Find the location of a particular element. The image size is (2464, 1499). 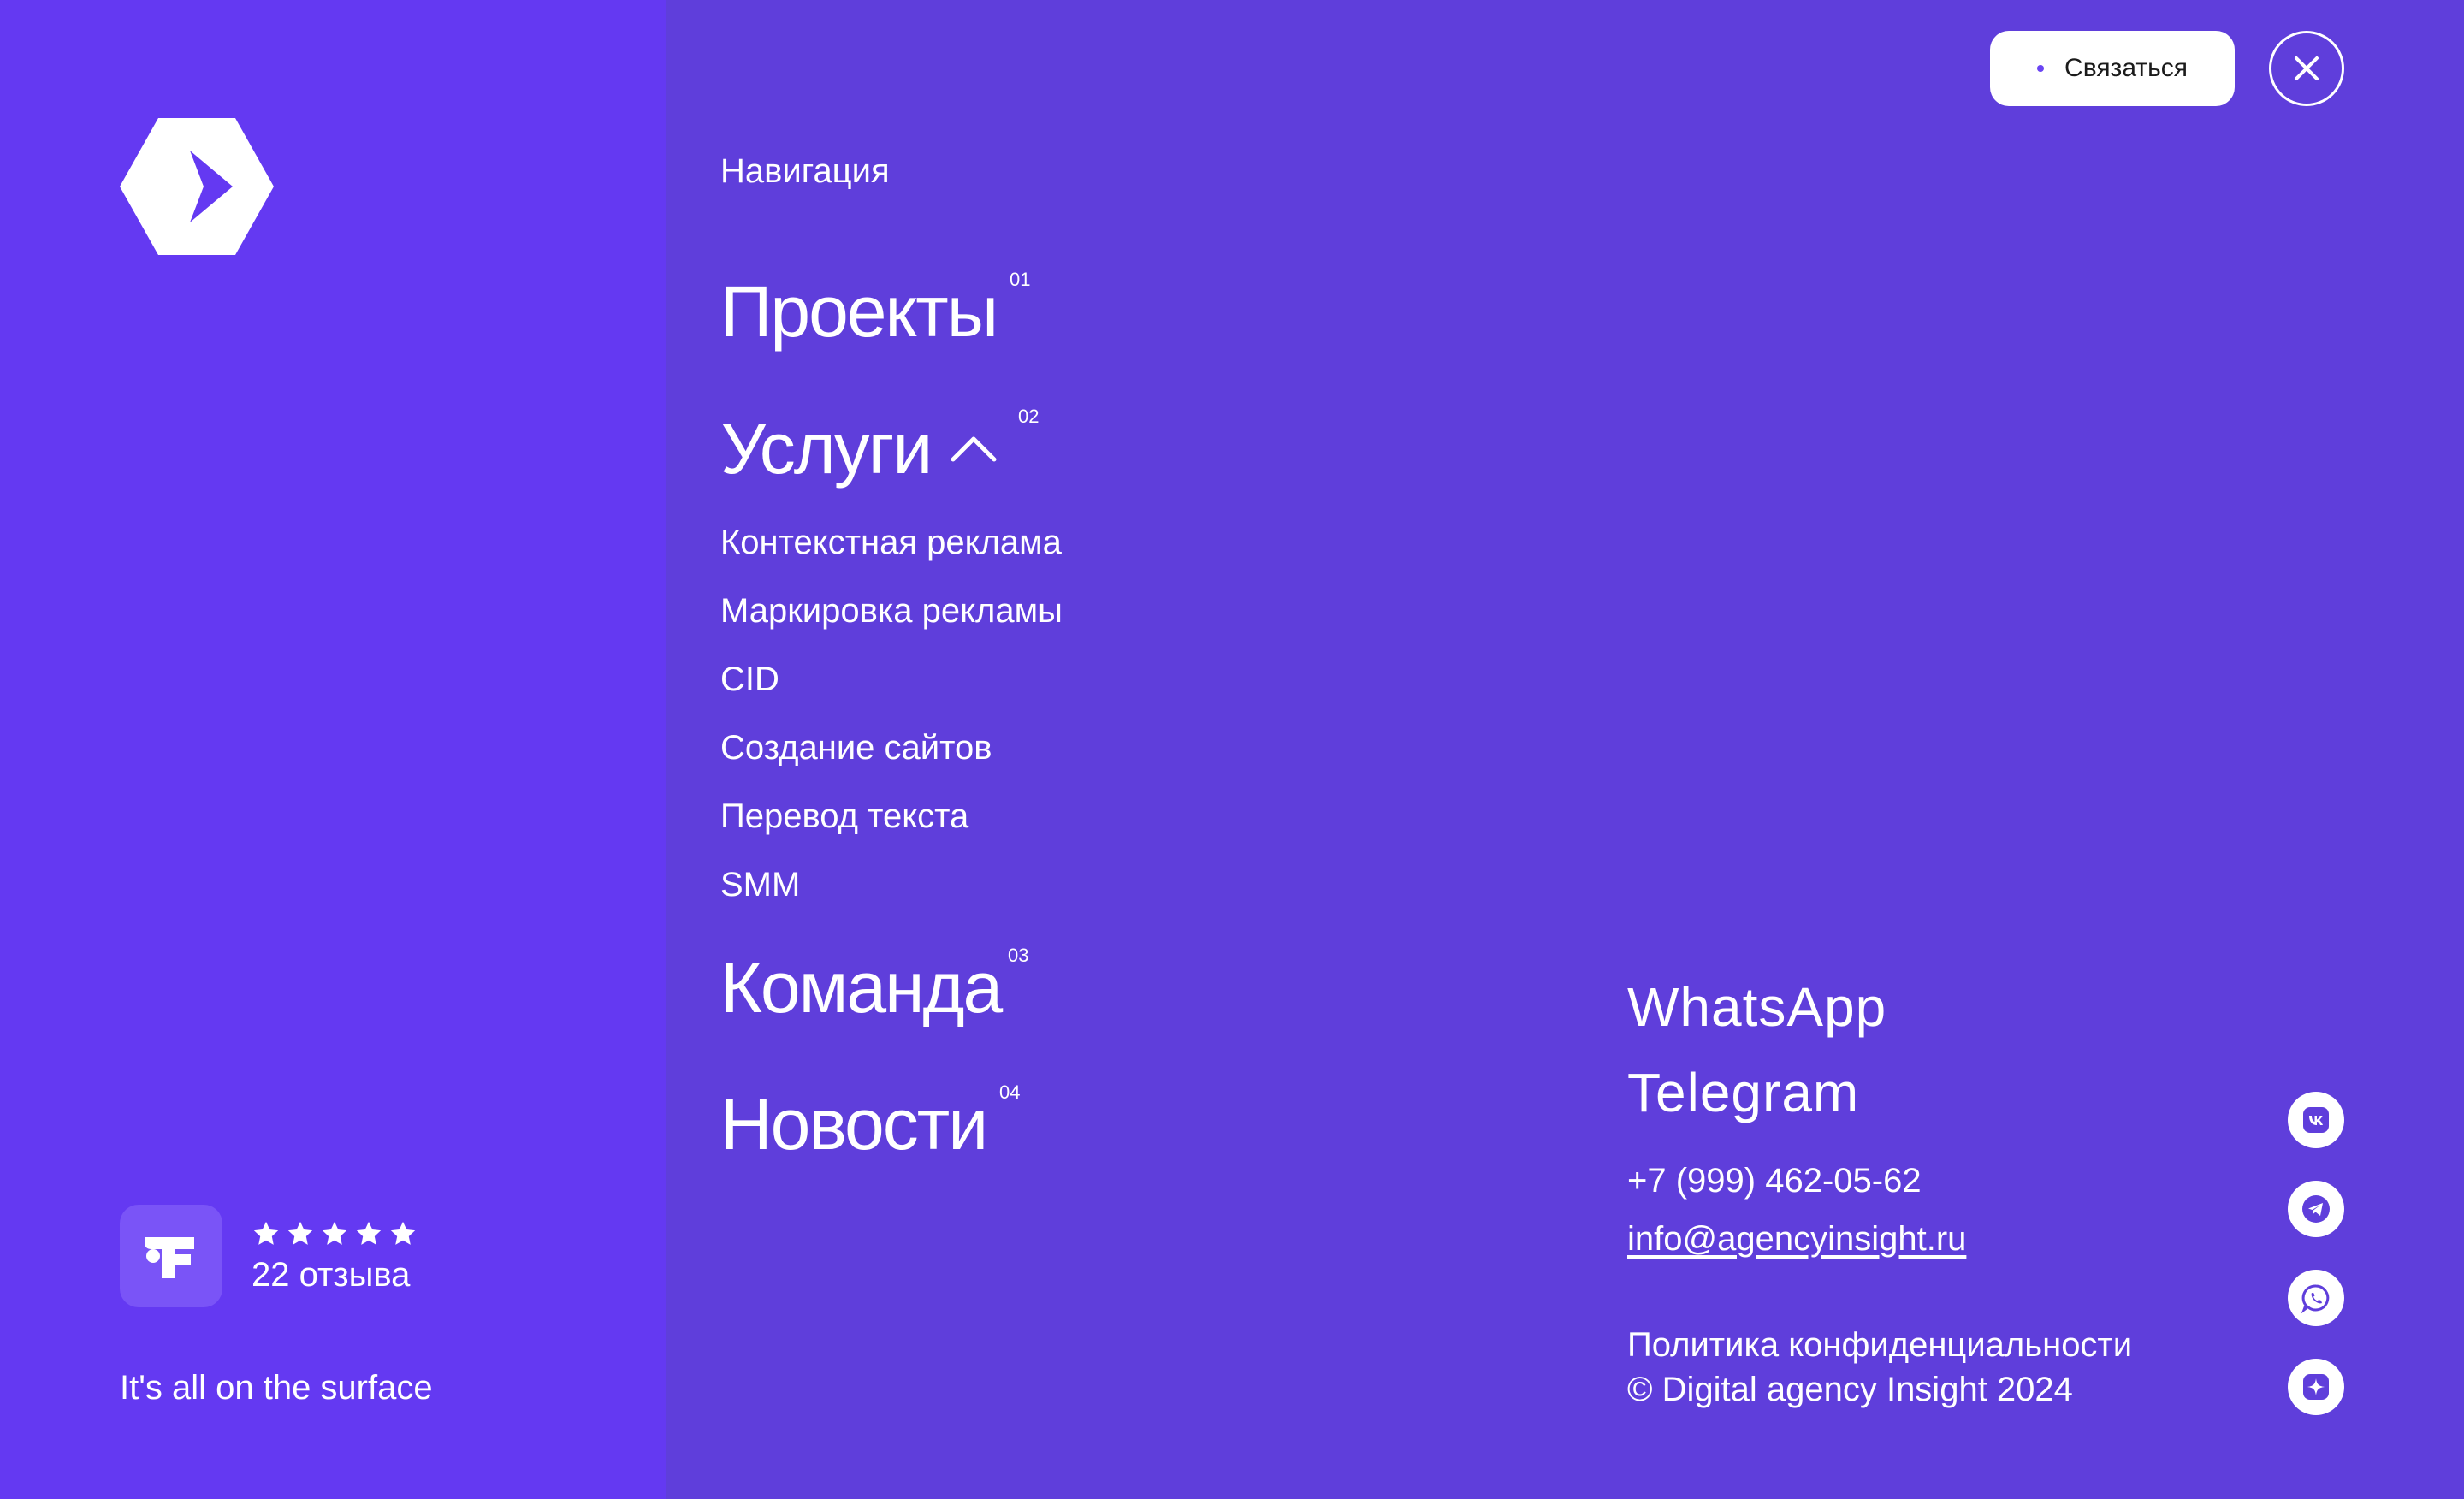

close-icon is located at coordinates (2307, 68).